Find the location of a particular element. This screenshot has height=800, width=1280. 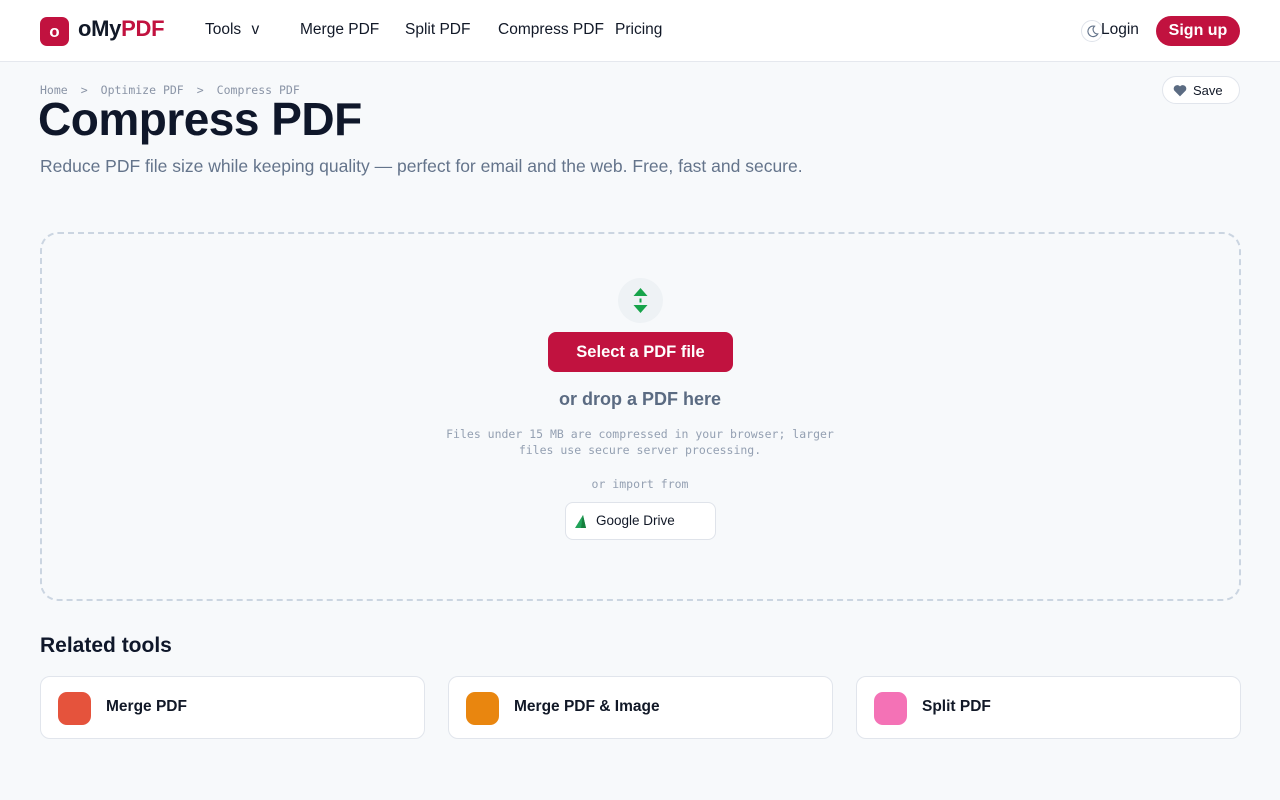

chevron-down-icon: v is located at coordinates (255, 29).